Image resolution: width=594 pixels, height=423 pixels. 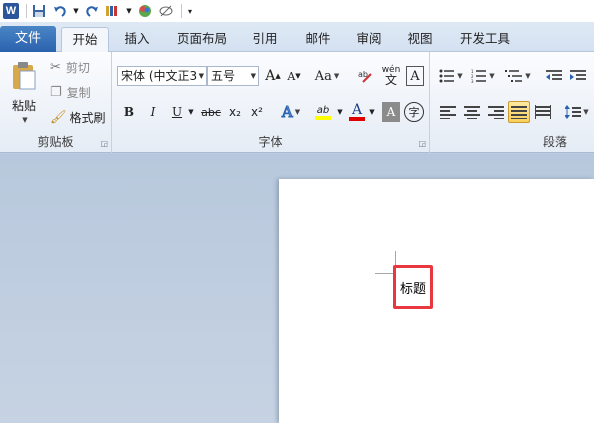 I want to click on tab-references: 引用, so click(x=265, y=39).